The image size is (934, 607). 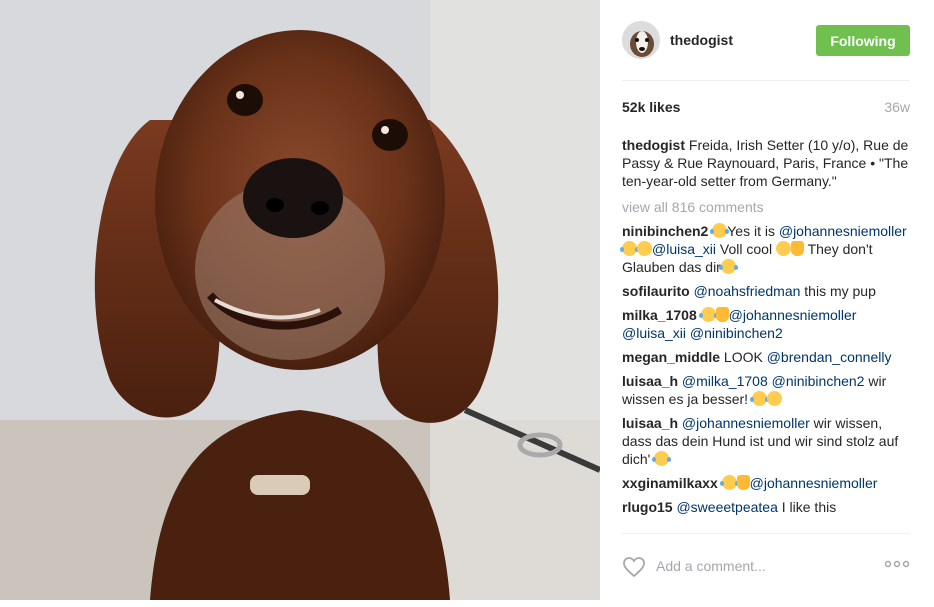 I want to click on comment-text: Voll cool, so click(x=746, y=249).